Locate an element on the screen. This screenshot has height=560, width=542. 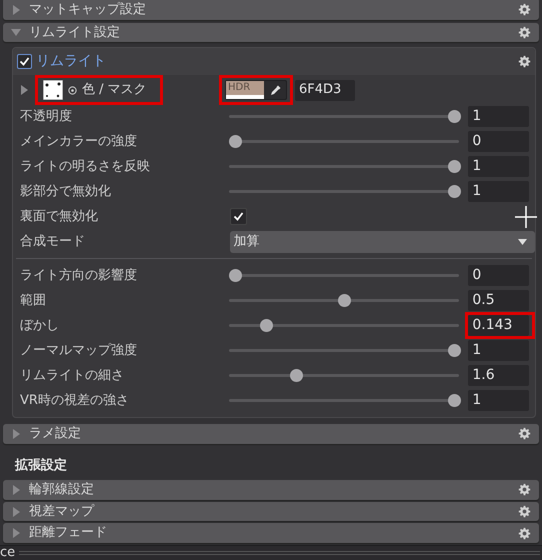
field-label: 不透明度 is located at coordinates (46, 117).